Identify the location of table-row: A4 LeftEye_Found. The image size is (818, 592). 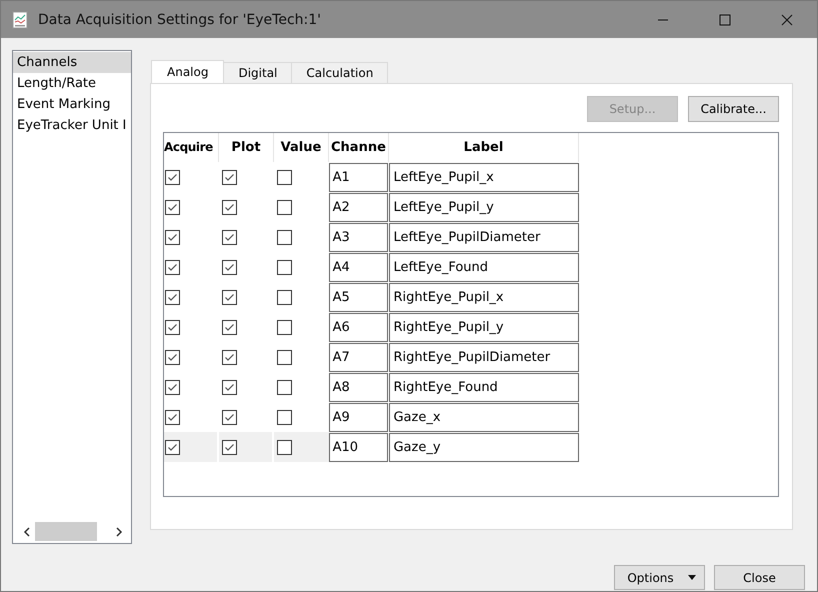
(371, 267).